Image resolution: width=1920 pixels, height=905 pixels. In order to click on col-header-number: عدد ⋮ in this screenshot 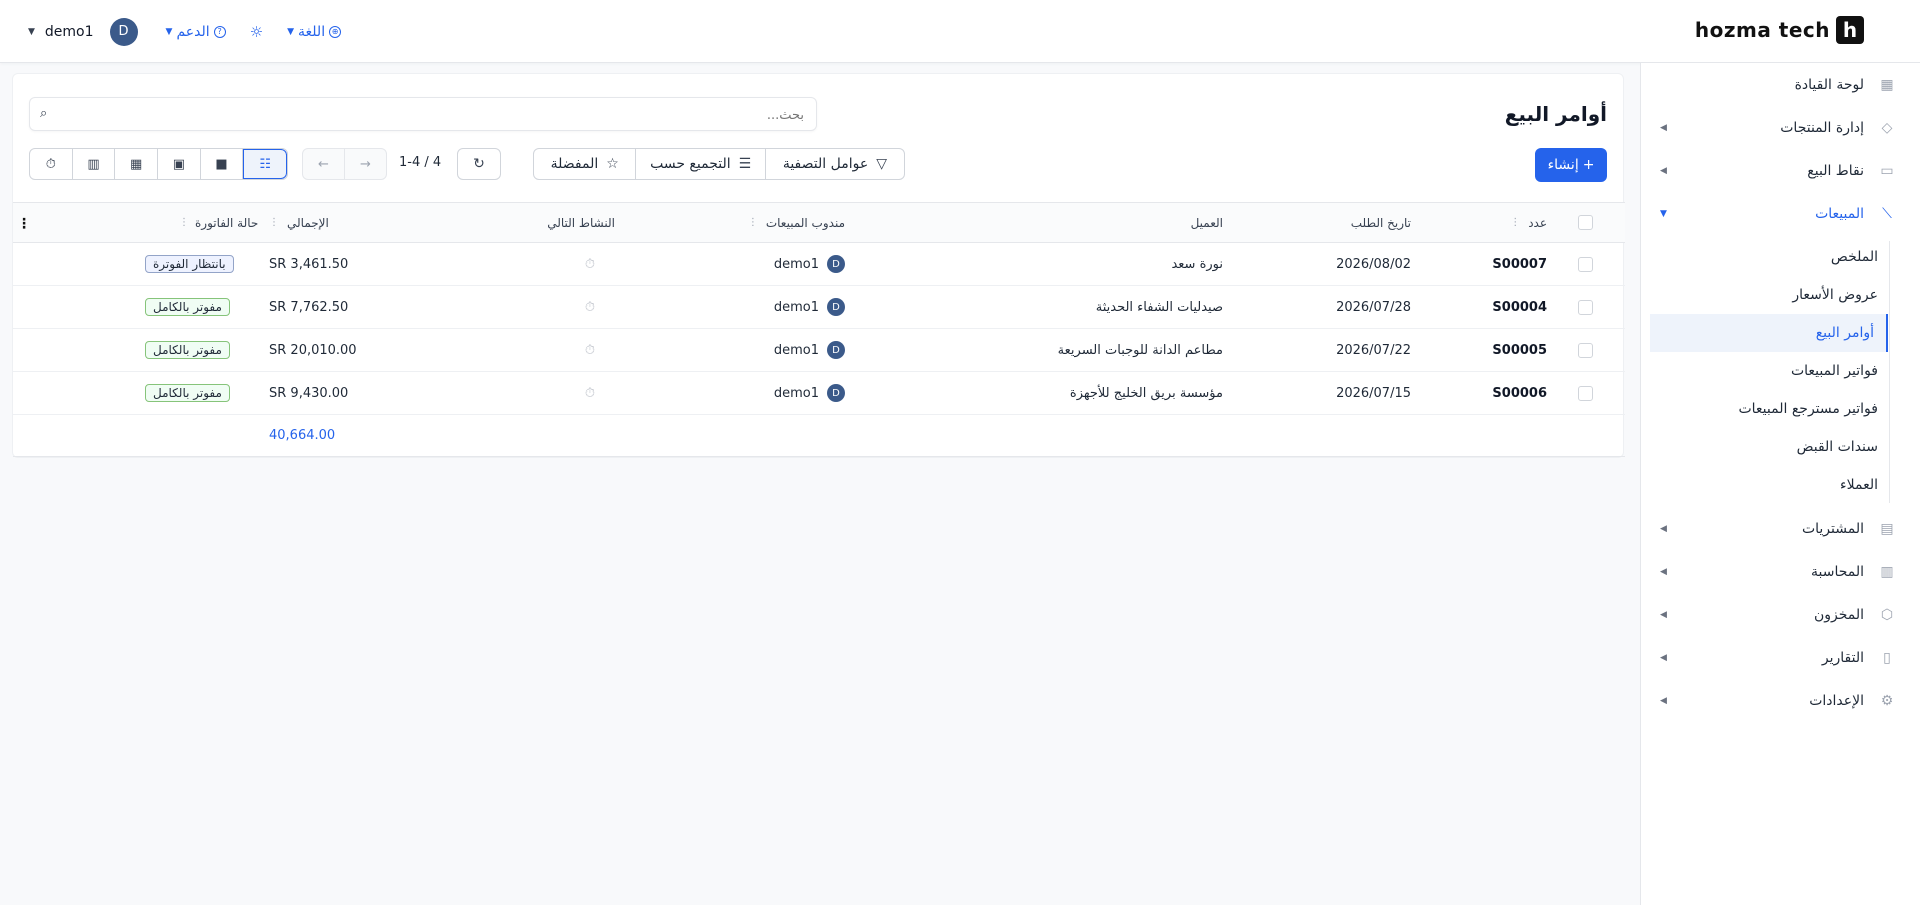, I will do `click(1528, 222)`.